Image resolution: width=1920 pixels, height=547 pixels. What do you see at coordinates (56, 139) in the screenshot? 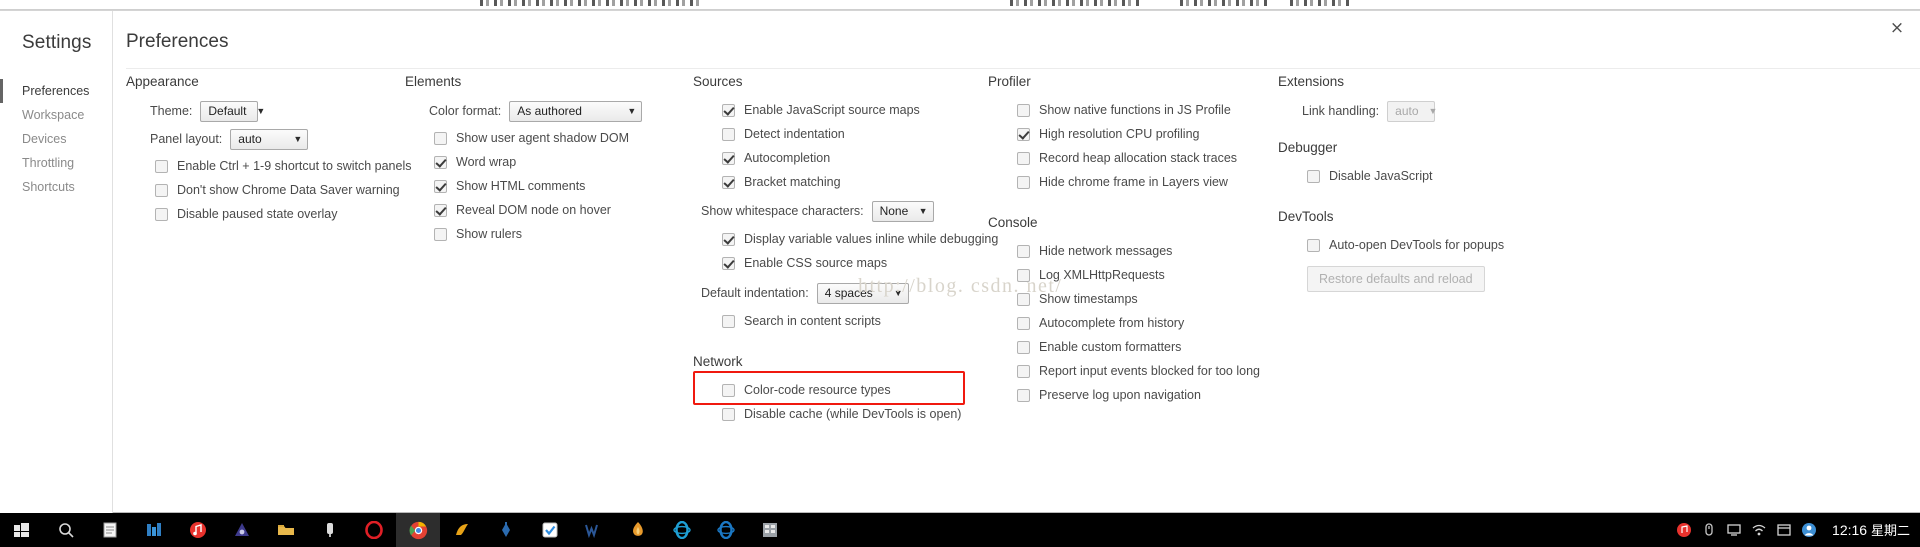
I see `sidebar-item-devices: Devices` at bounding box center [56, 139].